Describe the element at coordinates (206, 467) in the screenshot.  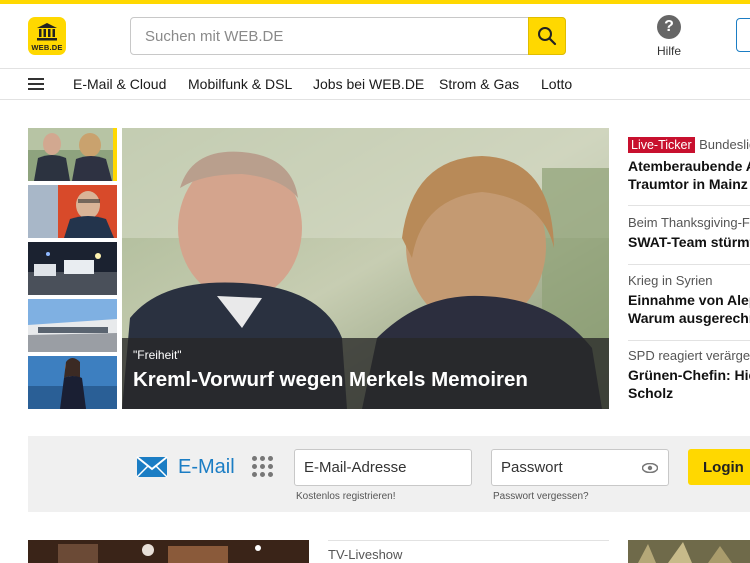
I see `email-label: E-Mail` at that location.